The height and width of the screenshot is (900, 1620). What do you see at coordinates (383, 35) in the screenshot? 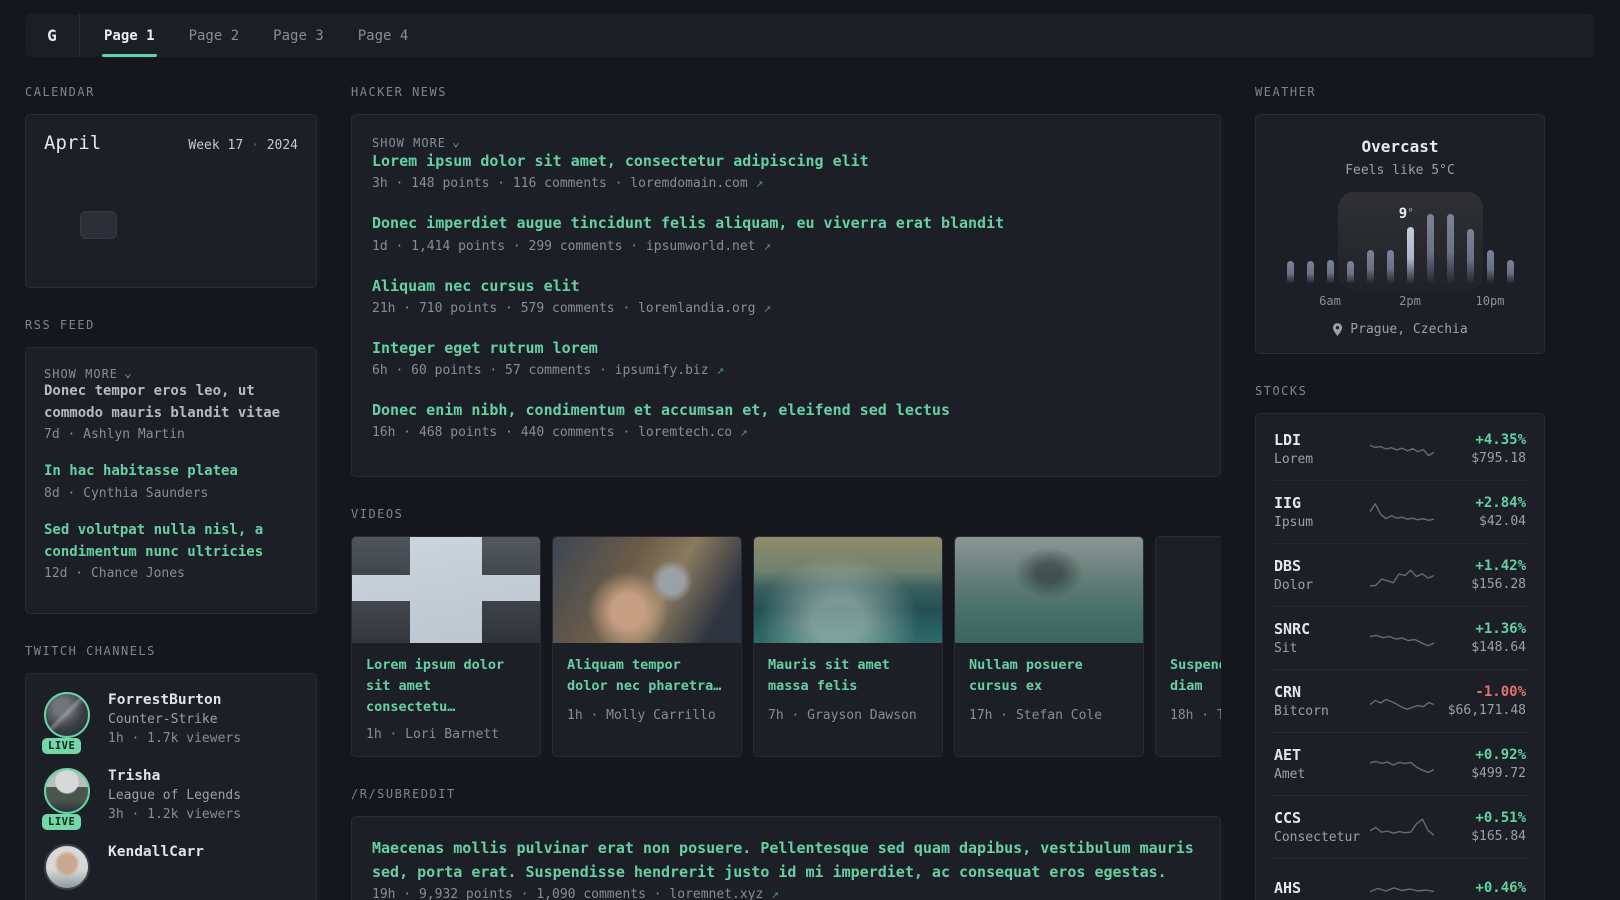
I see `page-tab: Page 4` at bounding box center [383, 35].